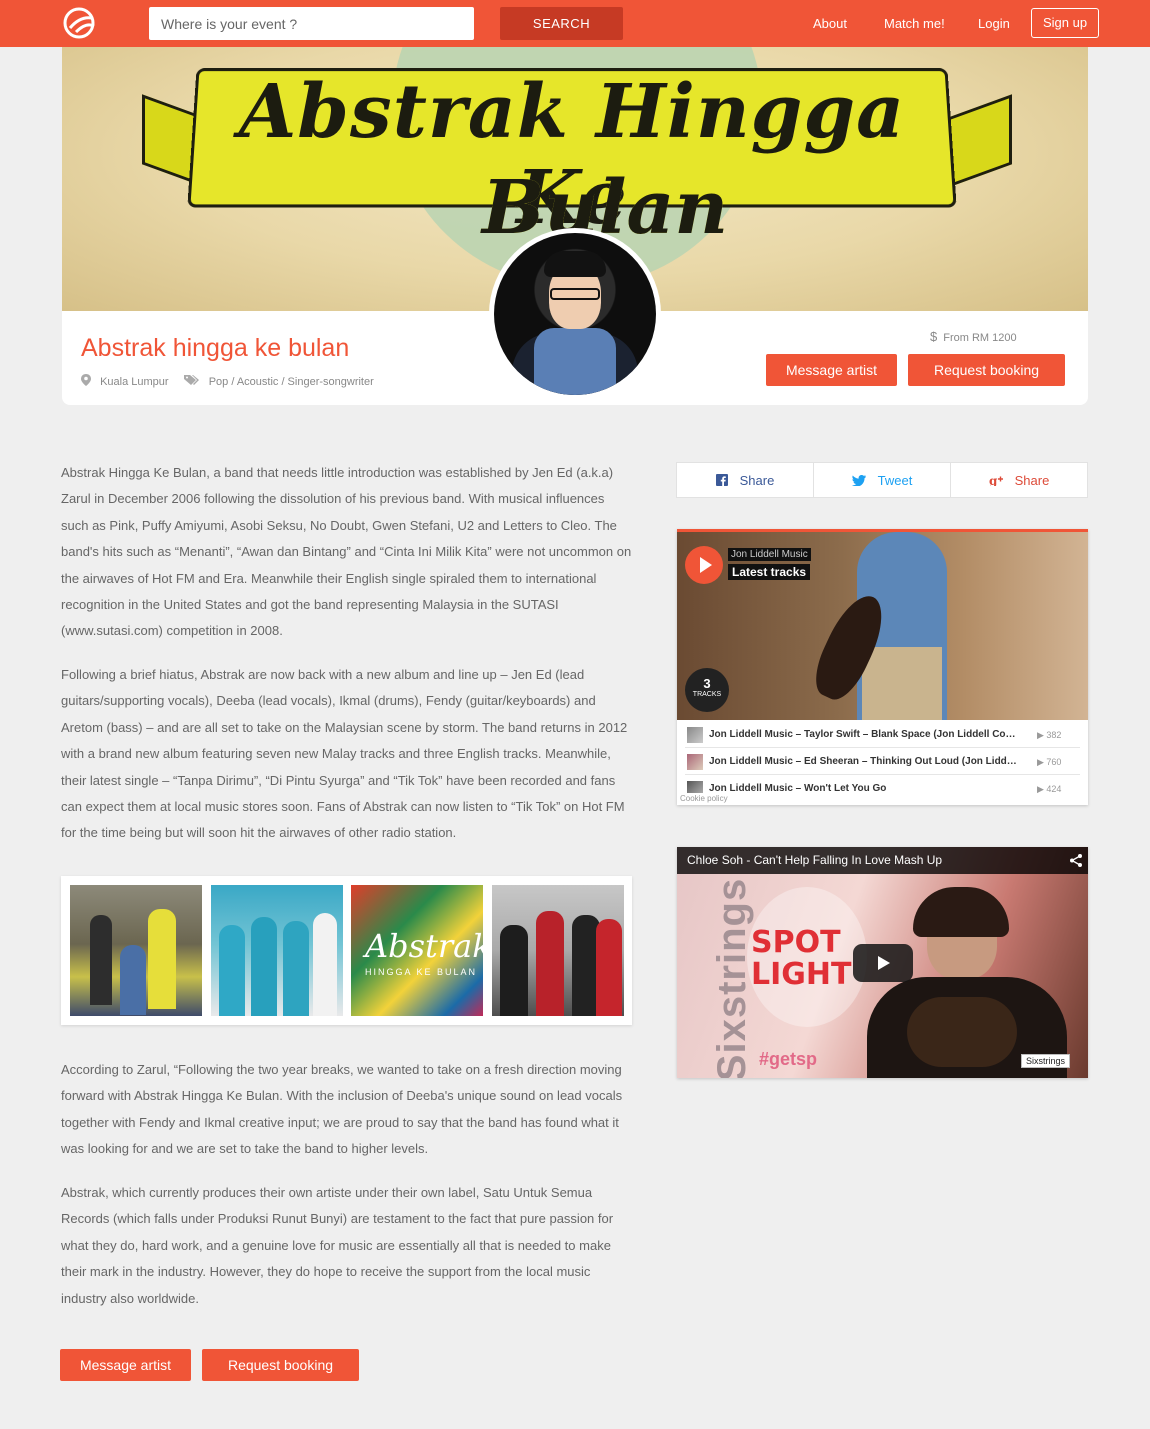  I want to click on svg-text: g, so click(993, 480).